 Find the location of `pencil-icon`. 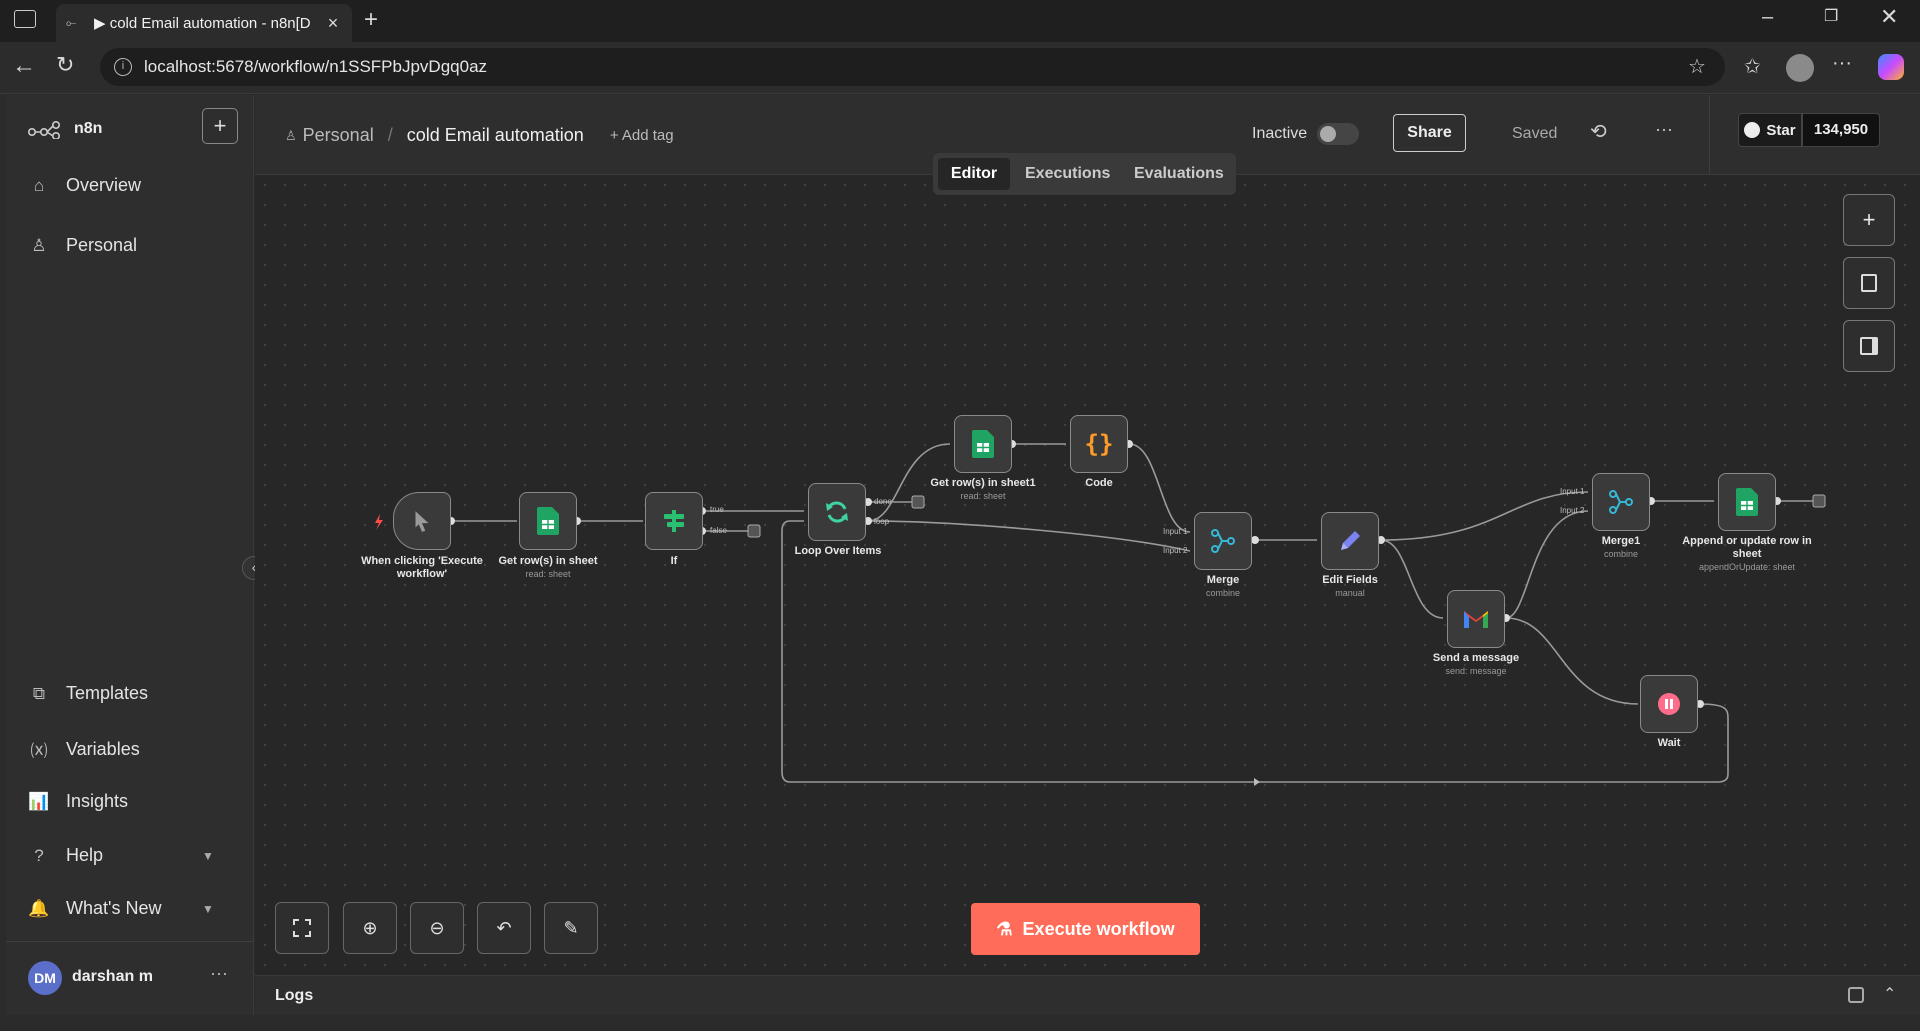

pencil-icon is located at coordinates (1350, 540).